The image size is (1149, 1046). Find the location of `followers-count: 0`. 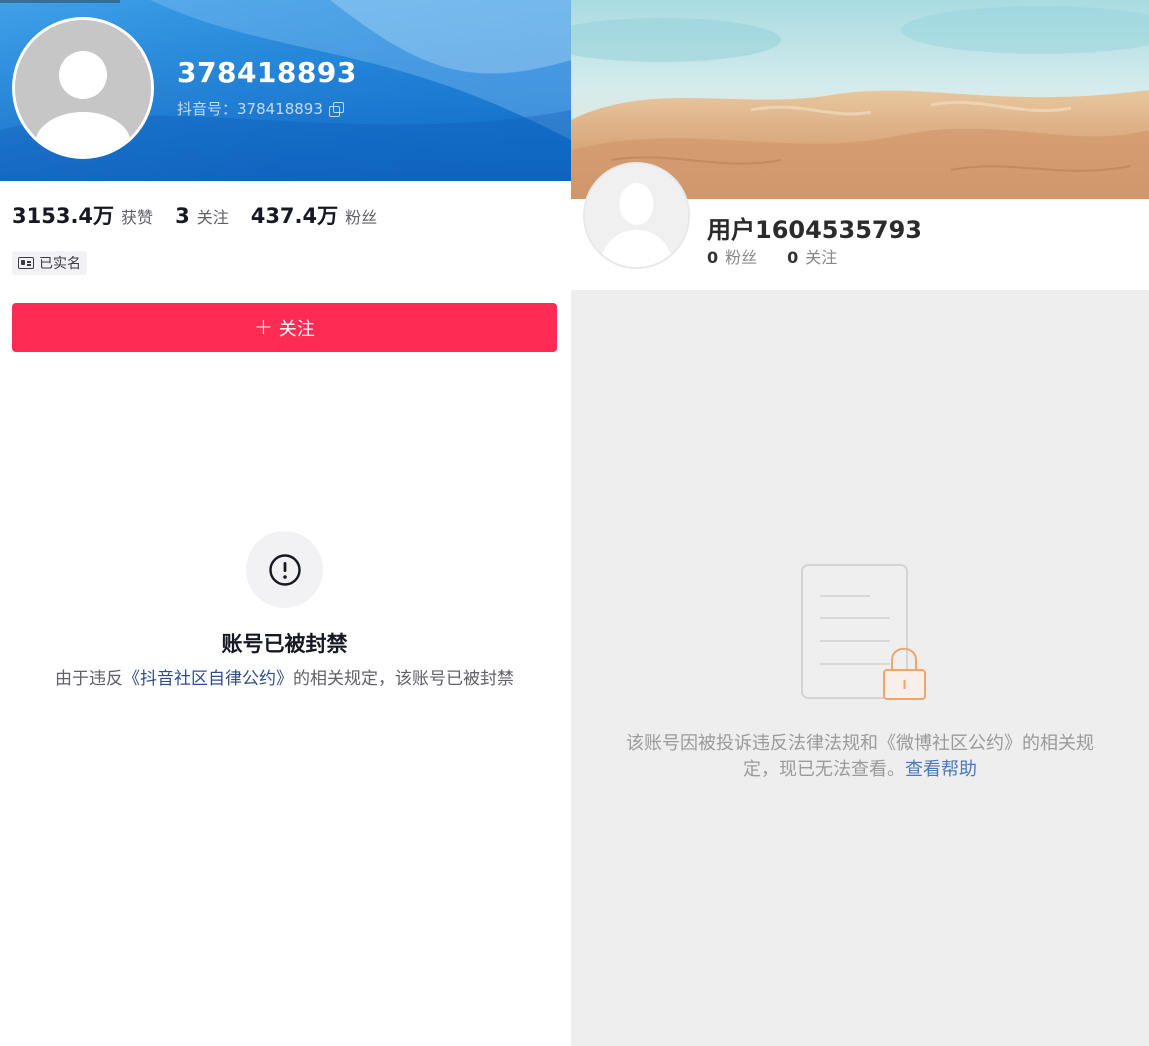

followers-count: 0 is located at coordinates (712, 257).